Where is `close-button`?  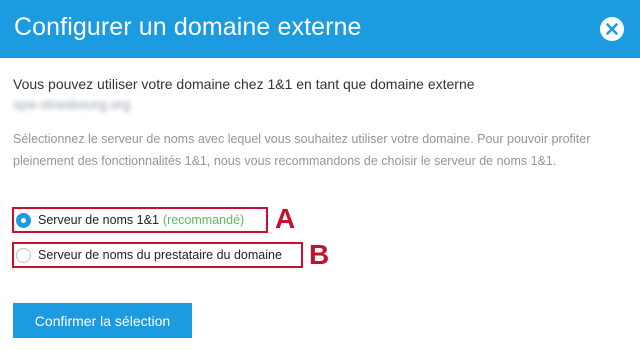 close-button is located at coordinates (612, 29).